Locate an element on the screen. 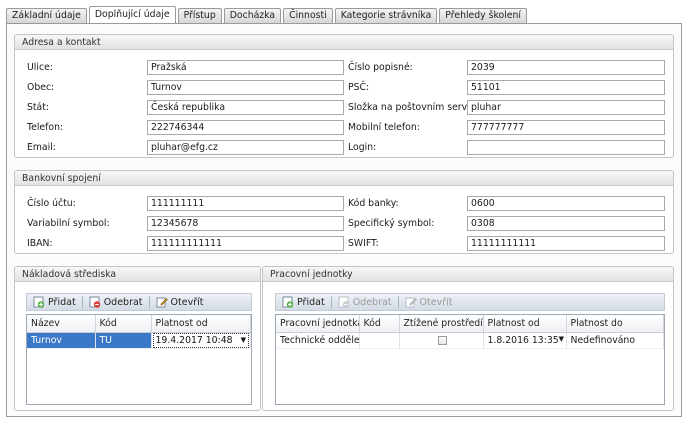 Image resolution: width=688 pixels, height=424 pixels. street-label: Ulice: is located at coordinates (40, 67).